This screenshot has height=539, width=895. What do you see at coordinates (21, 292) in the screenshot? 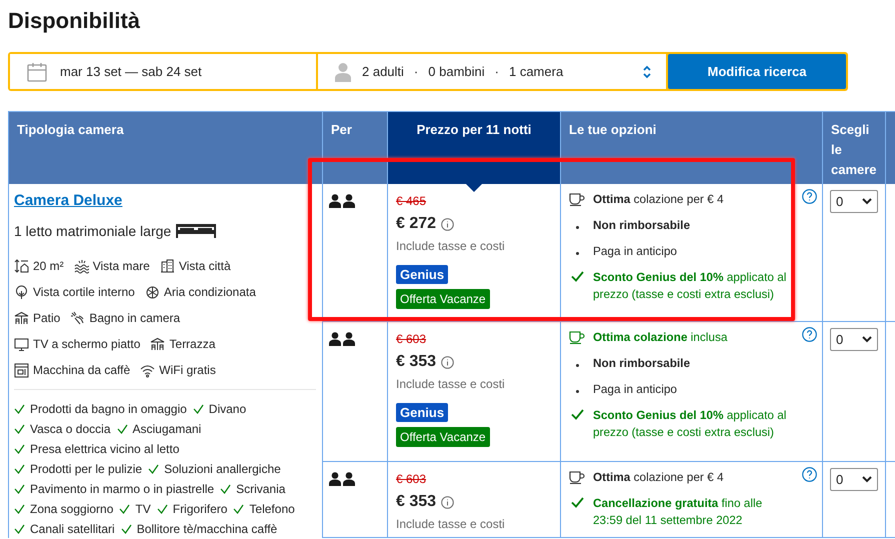
I see `tree-icon` at bounding box center [21, 292].